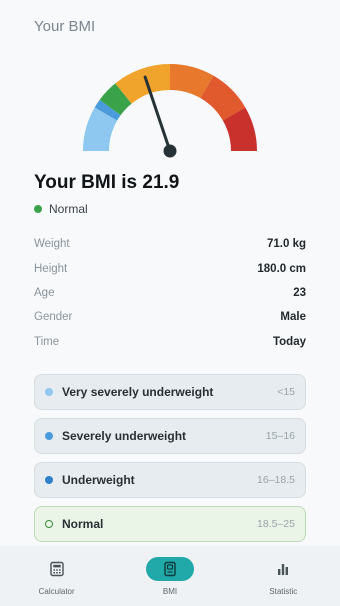 Image resolution: width=340 pixels, height=606 pixels. I want to click on detail-row-gender: Gender Male, so click(170, 317).